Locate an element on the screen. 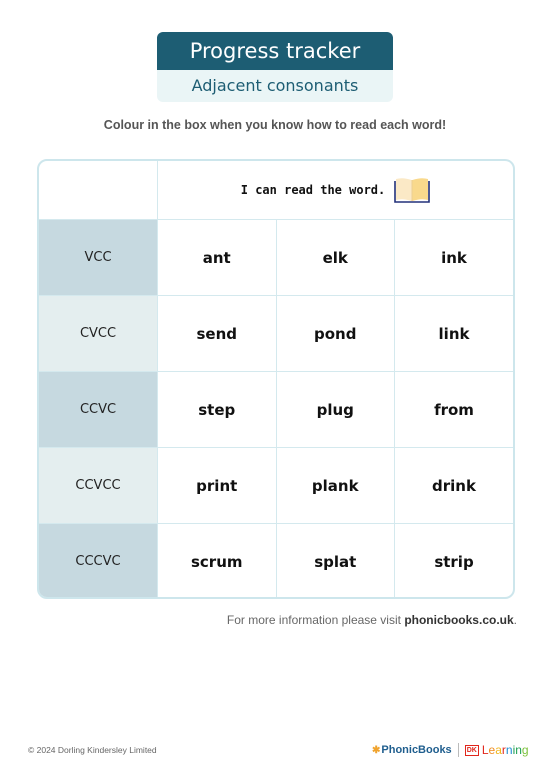 Image resolution: width=550 pixels, height=778 pixels. phonicbooks-mark-icon: ✱ is located at coordinates (376, 750).